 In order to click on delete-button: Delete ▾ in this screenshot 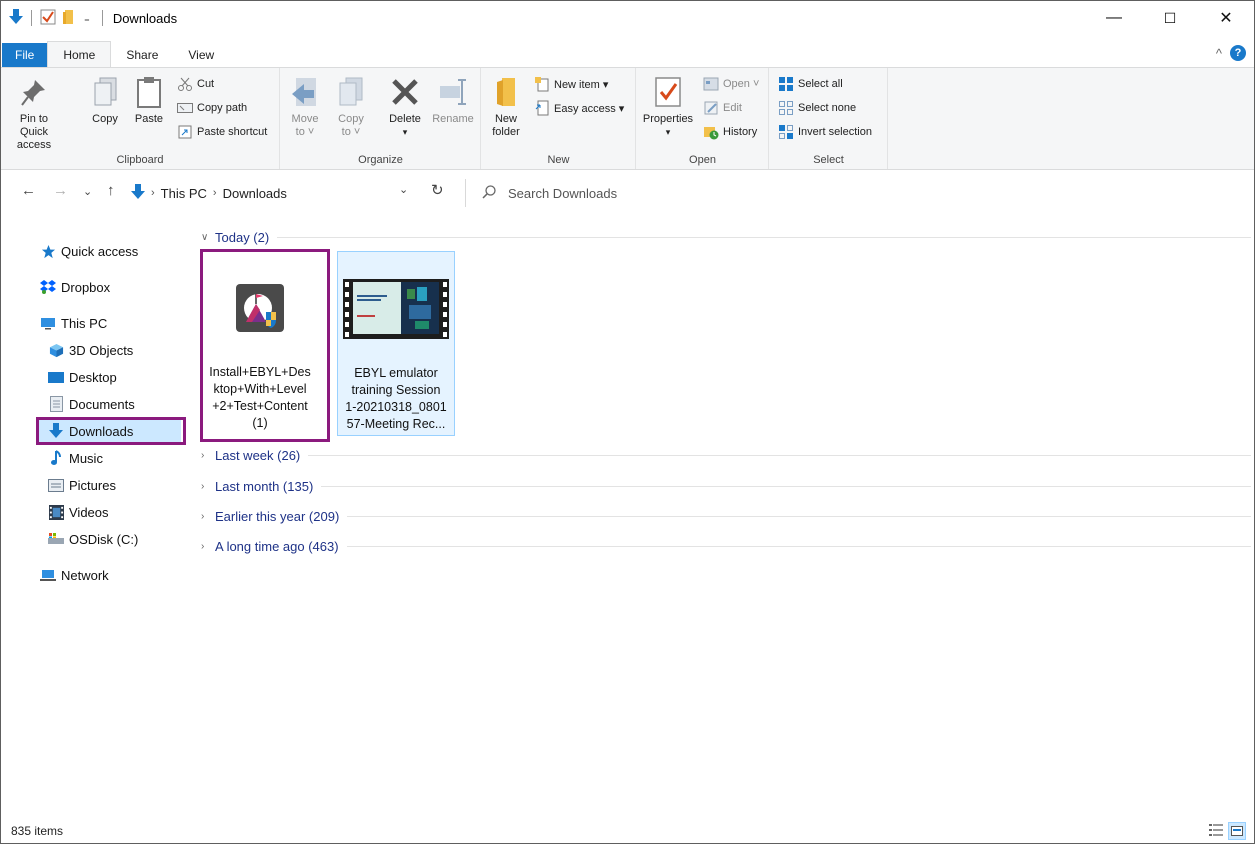, I will do `click(405, 106)`.